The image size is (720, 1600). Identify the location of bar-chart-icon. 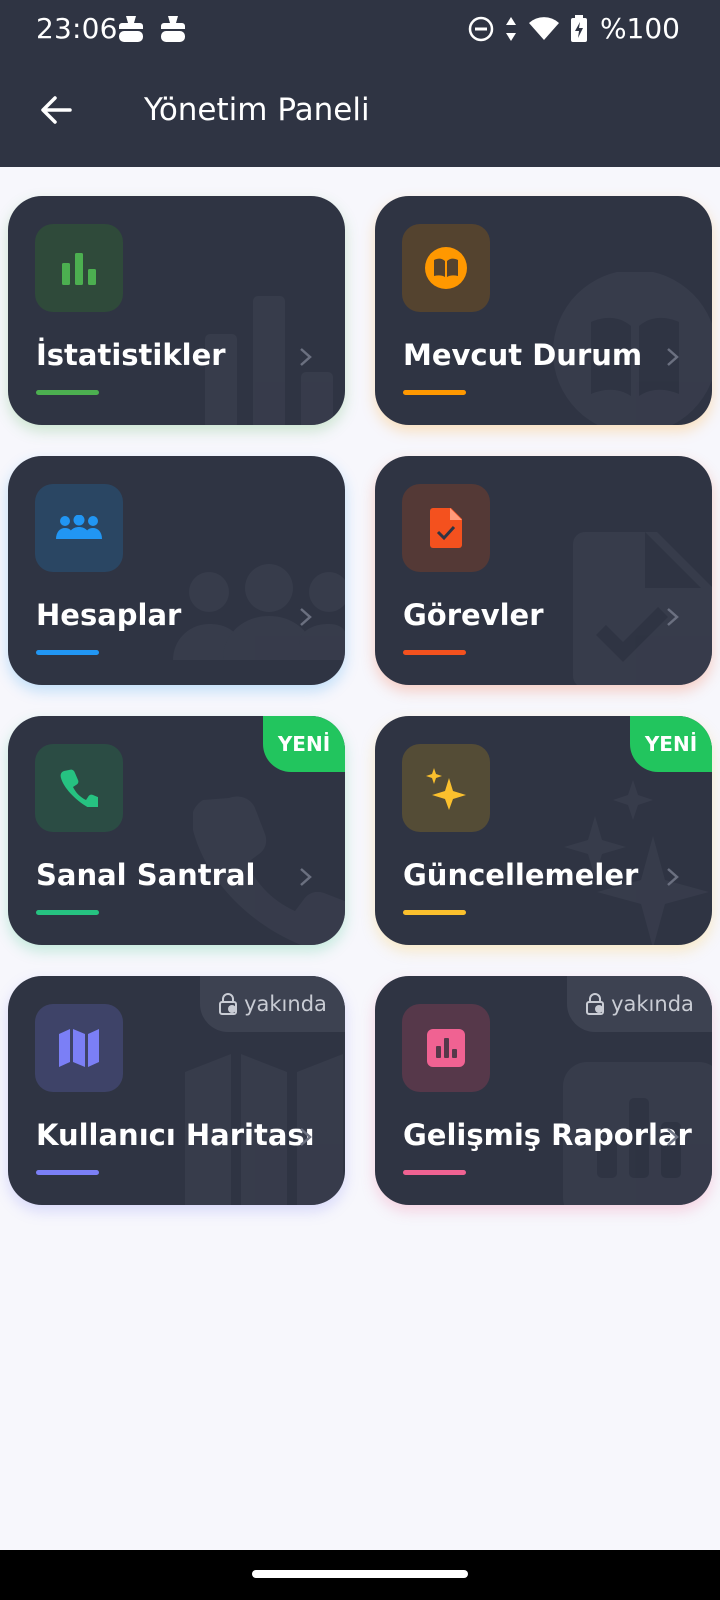
(79, 269).